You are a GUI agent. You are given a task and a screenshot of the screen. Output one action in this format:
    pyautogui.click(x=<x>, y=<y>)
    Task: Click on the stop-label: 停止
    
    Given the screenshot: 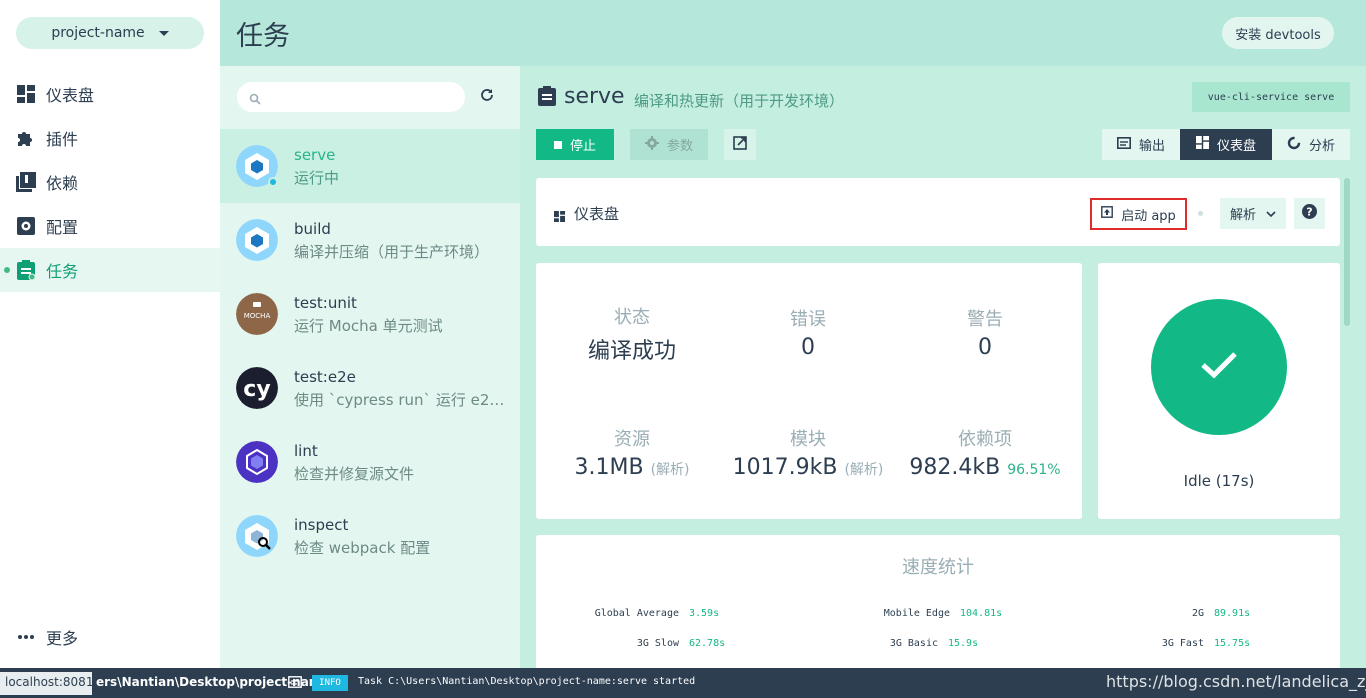 What is the action you would take?
    pyautogui.click(x=582, y=146)
    